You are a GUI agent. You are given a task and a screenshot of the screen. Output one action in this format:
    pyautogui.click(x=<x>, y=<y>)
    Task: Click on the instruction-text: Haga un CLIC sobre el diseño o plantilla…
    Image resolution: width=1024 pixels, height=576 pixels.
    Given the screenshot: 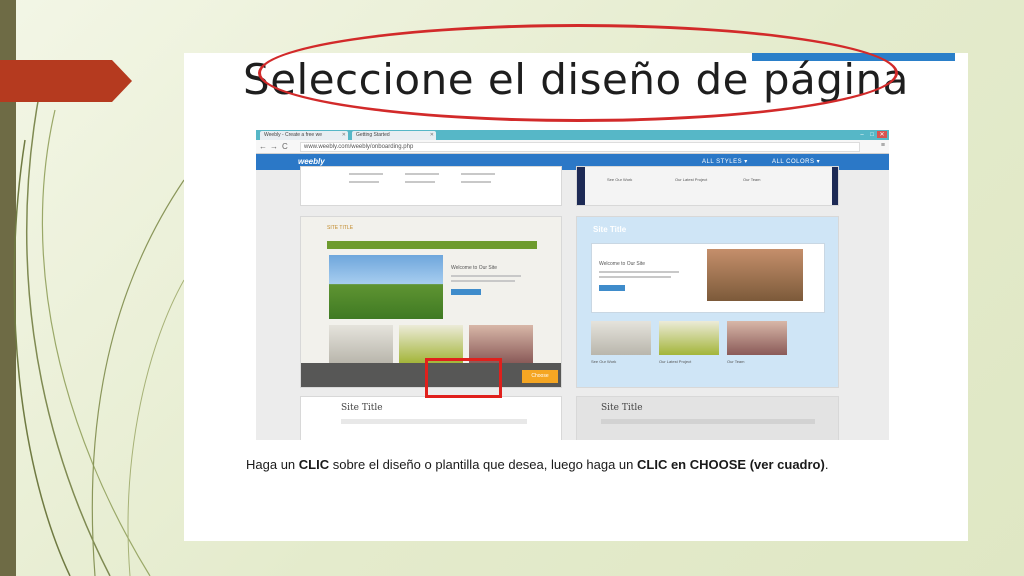 What is the action you would take?
    pyautogui.click(x=596, y=464)
    